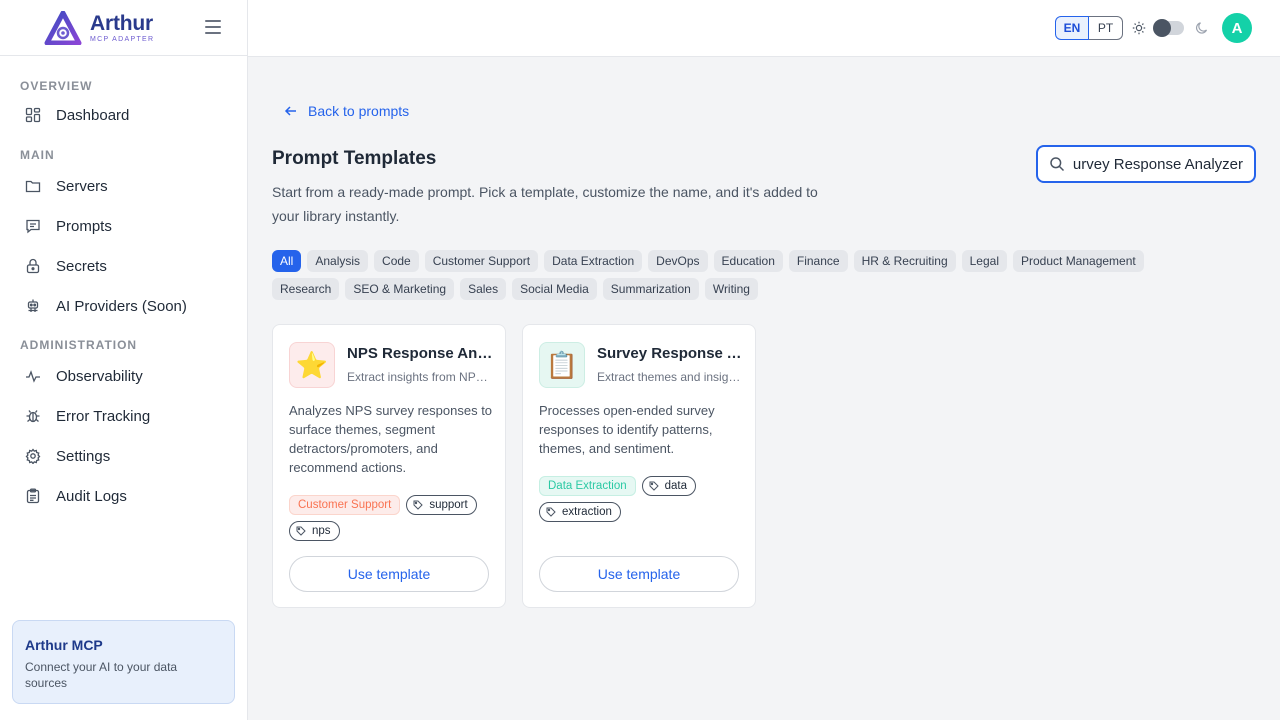  What do you see at coordinates (420, 353) in the screenshot?
I see `template-title: NPS Response Analyzer` at bounding box center [420, 353].